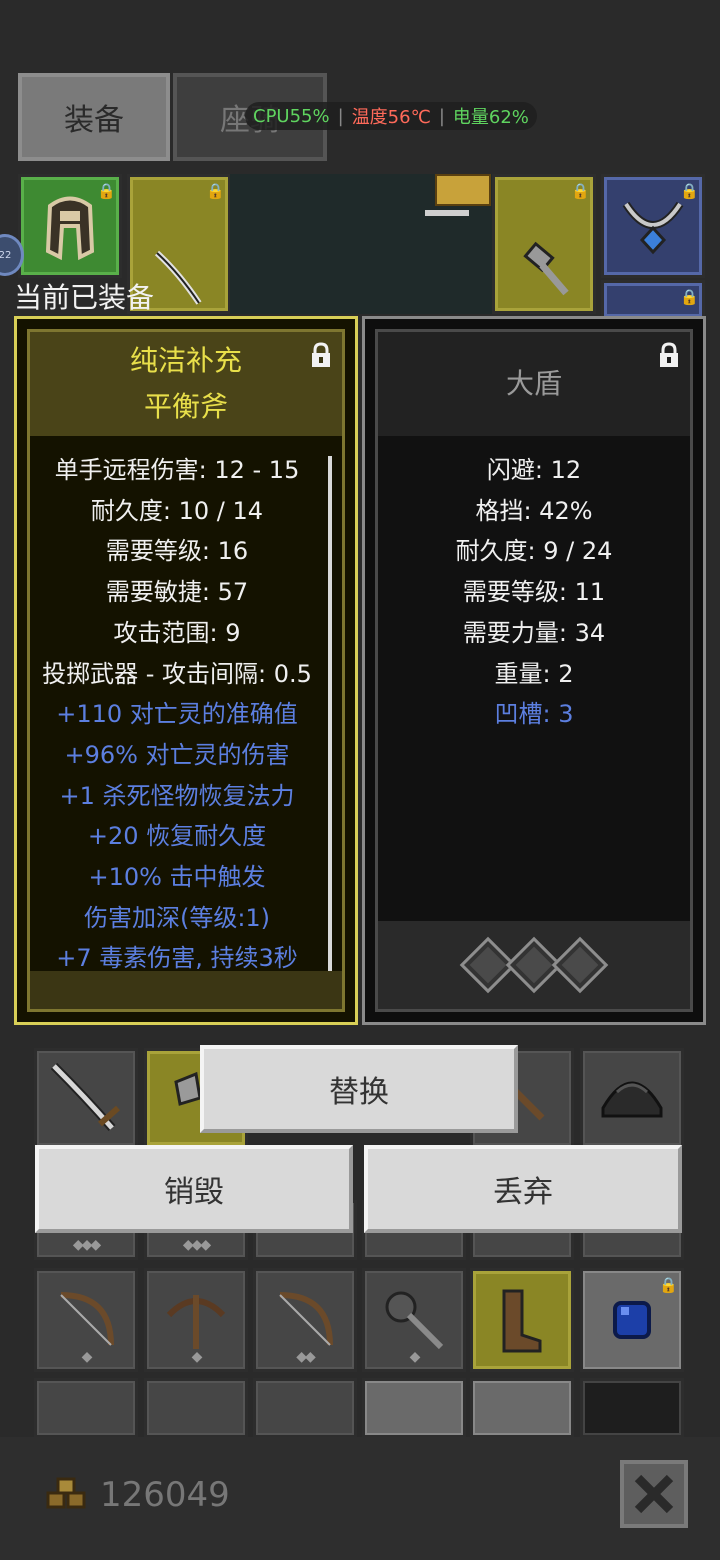 The height and width of the screenshot is (1560, 720). Describe the element at coordinates (6, 255) in the screenshot. I see `floor-badge-value: 22` at that location.